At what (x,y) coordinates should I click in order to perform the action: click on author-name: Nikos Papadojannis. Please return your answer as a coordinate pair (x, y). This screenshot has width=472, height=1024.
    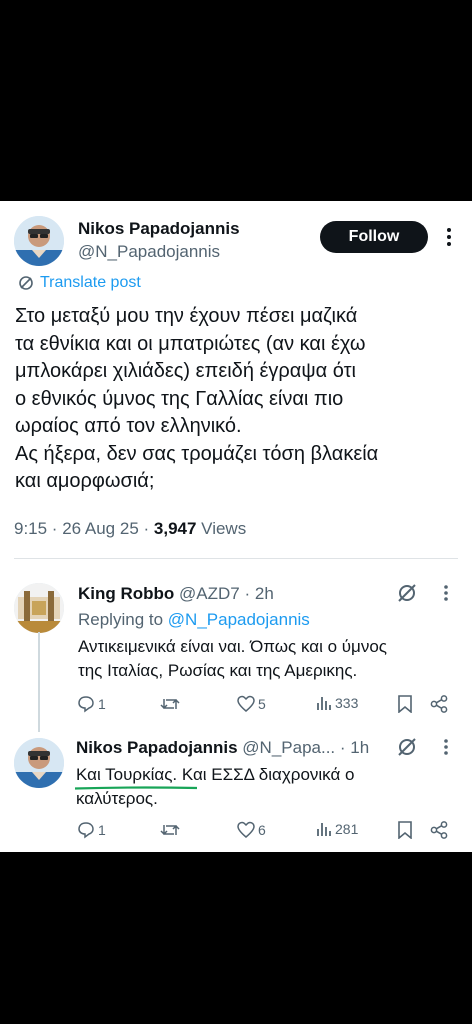
    Looking at the image, I should click on (159, 229).